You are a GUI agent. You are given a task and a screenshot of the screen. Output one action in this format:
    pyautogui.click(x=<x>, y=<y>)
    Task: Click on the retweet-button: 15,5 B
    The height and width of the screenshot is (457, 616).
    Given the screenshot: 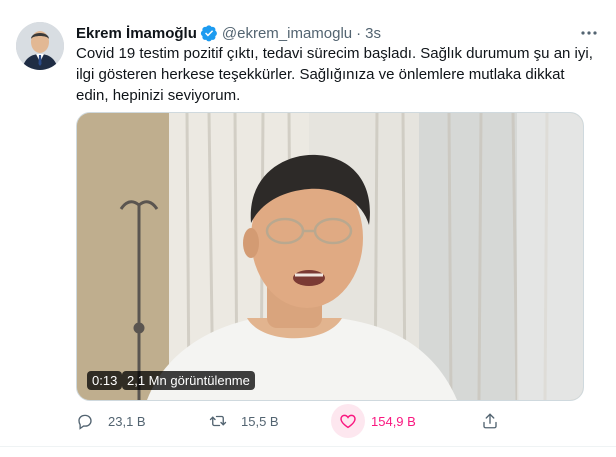 What is the action you would take?
    pyautogui.click(x=240, y=421)
    